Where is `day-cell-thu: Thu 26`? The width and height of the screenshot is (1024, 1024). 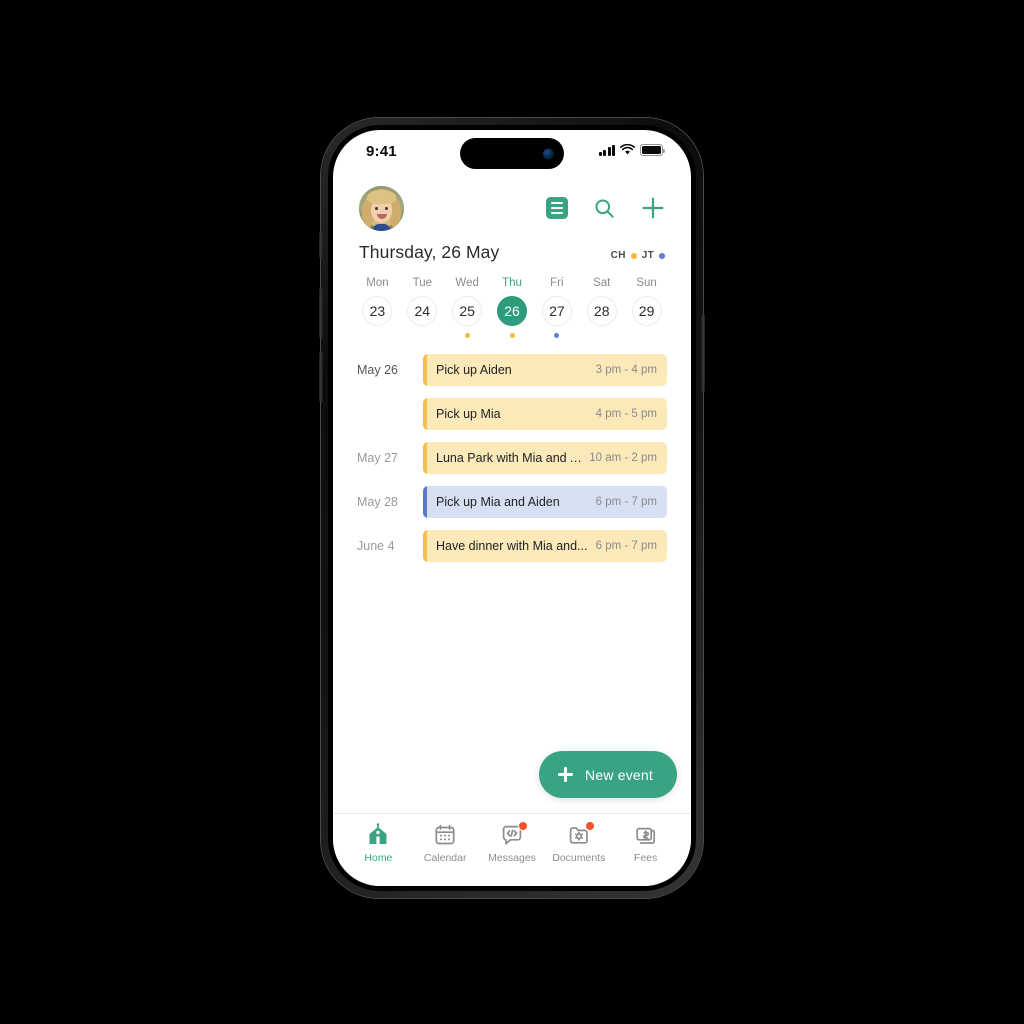 day-cell-thu: Thu 26 is located at coordinates (512, 307).